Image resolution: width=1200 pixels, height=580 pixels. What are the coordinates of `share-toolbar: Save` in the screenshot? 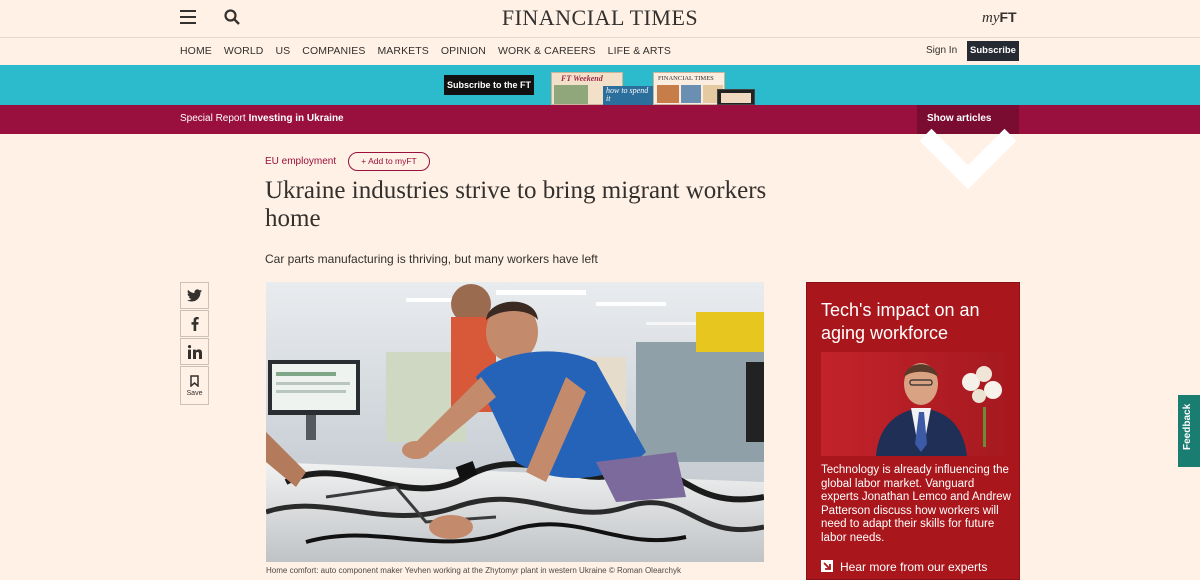 It's located at (194, 344).